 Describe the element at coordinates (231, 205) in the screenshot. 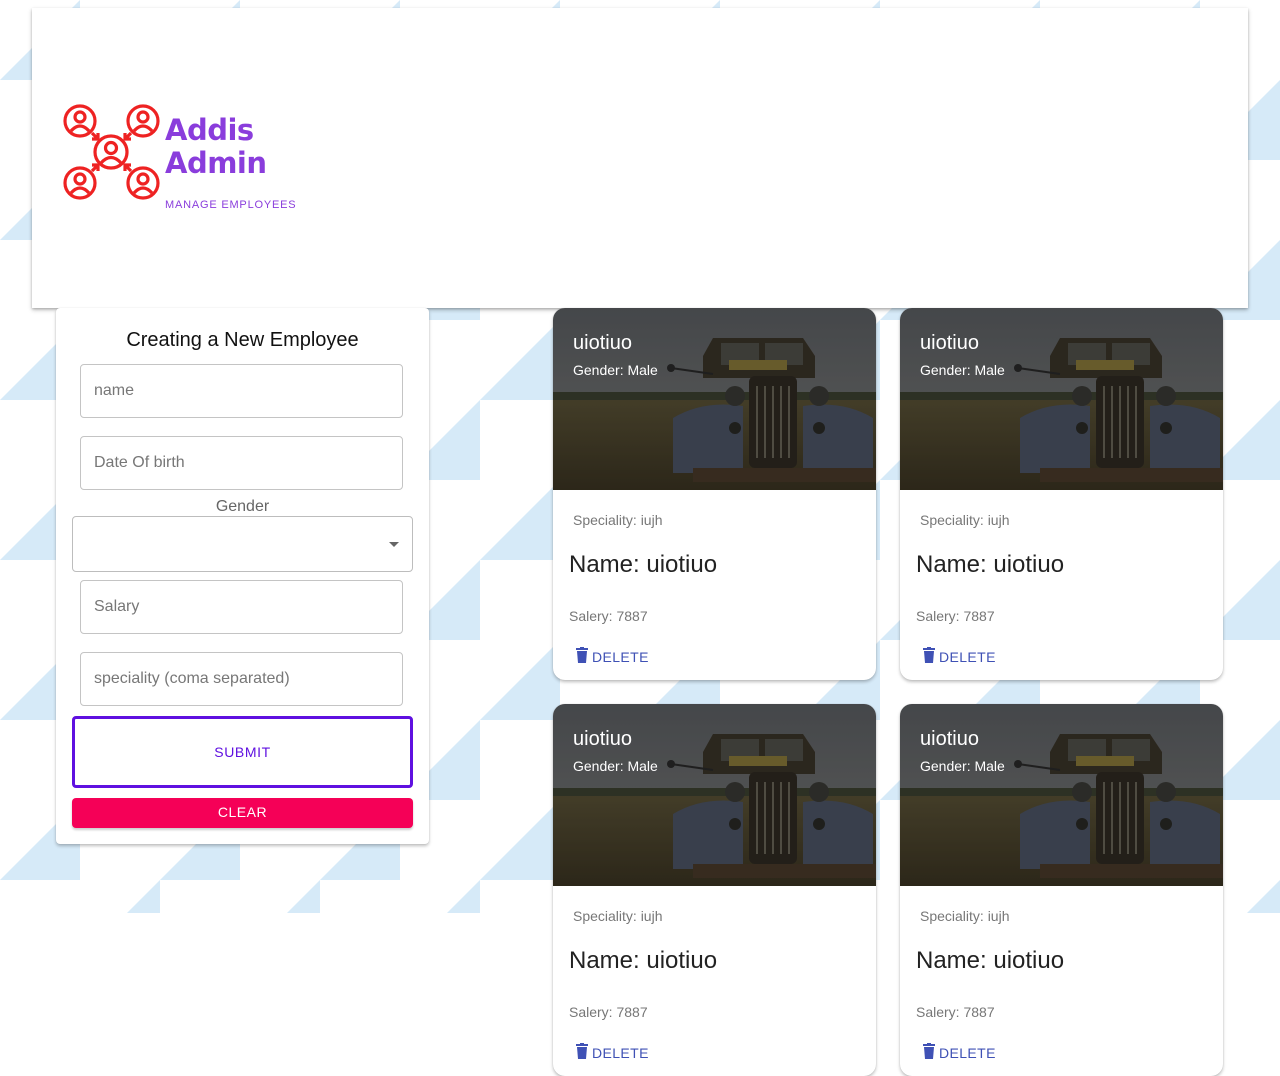

I see `brand-tagline: MANAGE EMPLOYEES` at that location.